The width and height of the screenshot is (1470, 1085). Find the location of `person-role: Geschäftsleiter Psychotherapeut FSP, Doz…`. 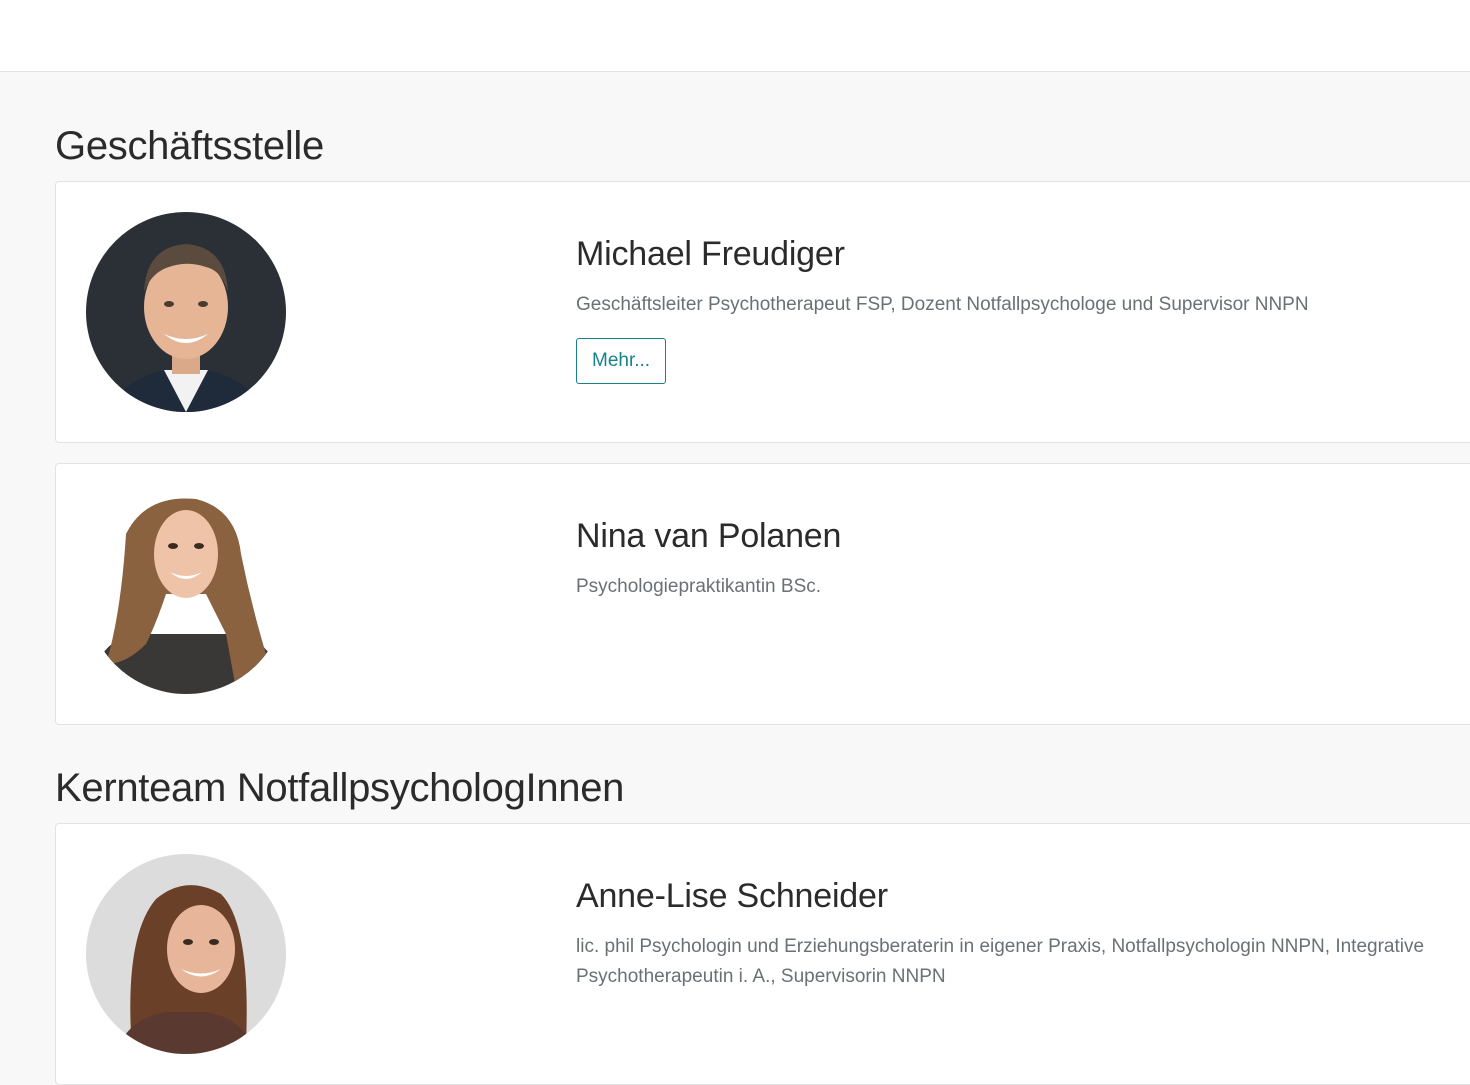

person-role: Geschäftsleiter Psychotherapeut FSP, Doz… is located at coordinates (942, 304).